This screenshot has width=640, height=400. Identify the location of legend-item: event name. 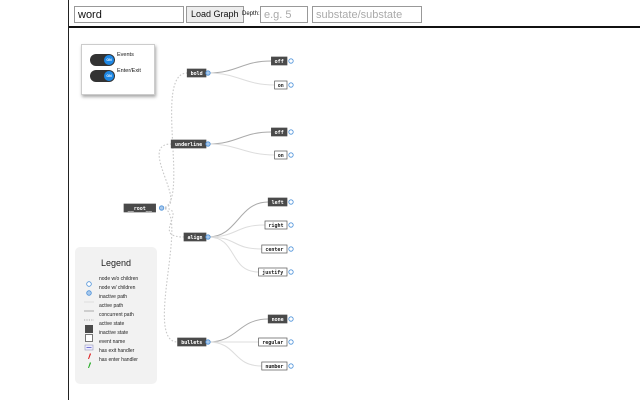
(105, 344).